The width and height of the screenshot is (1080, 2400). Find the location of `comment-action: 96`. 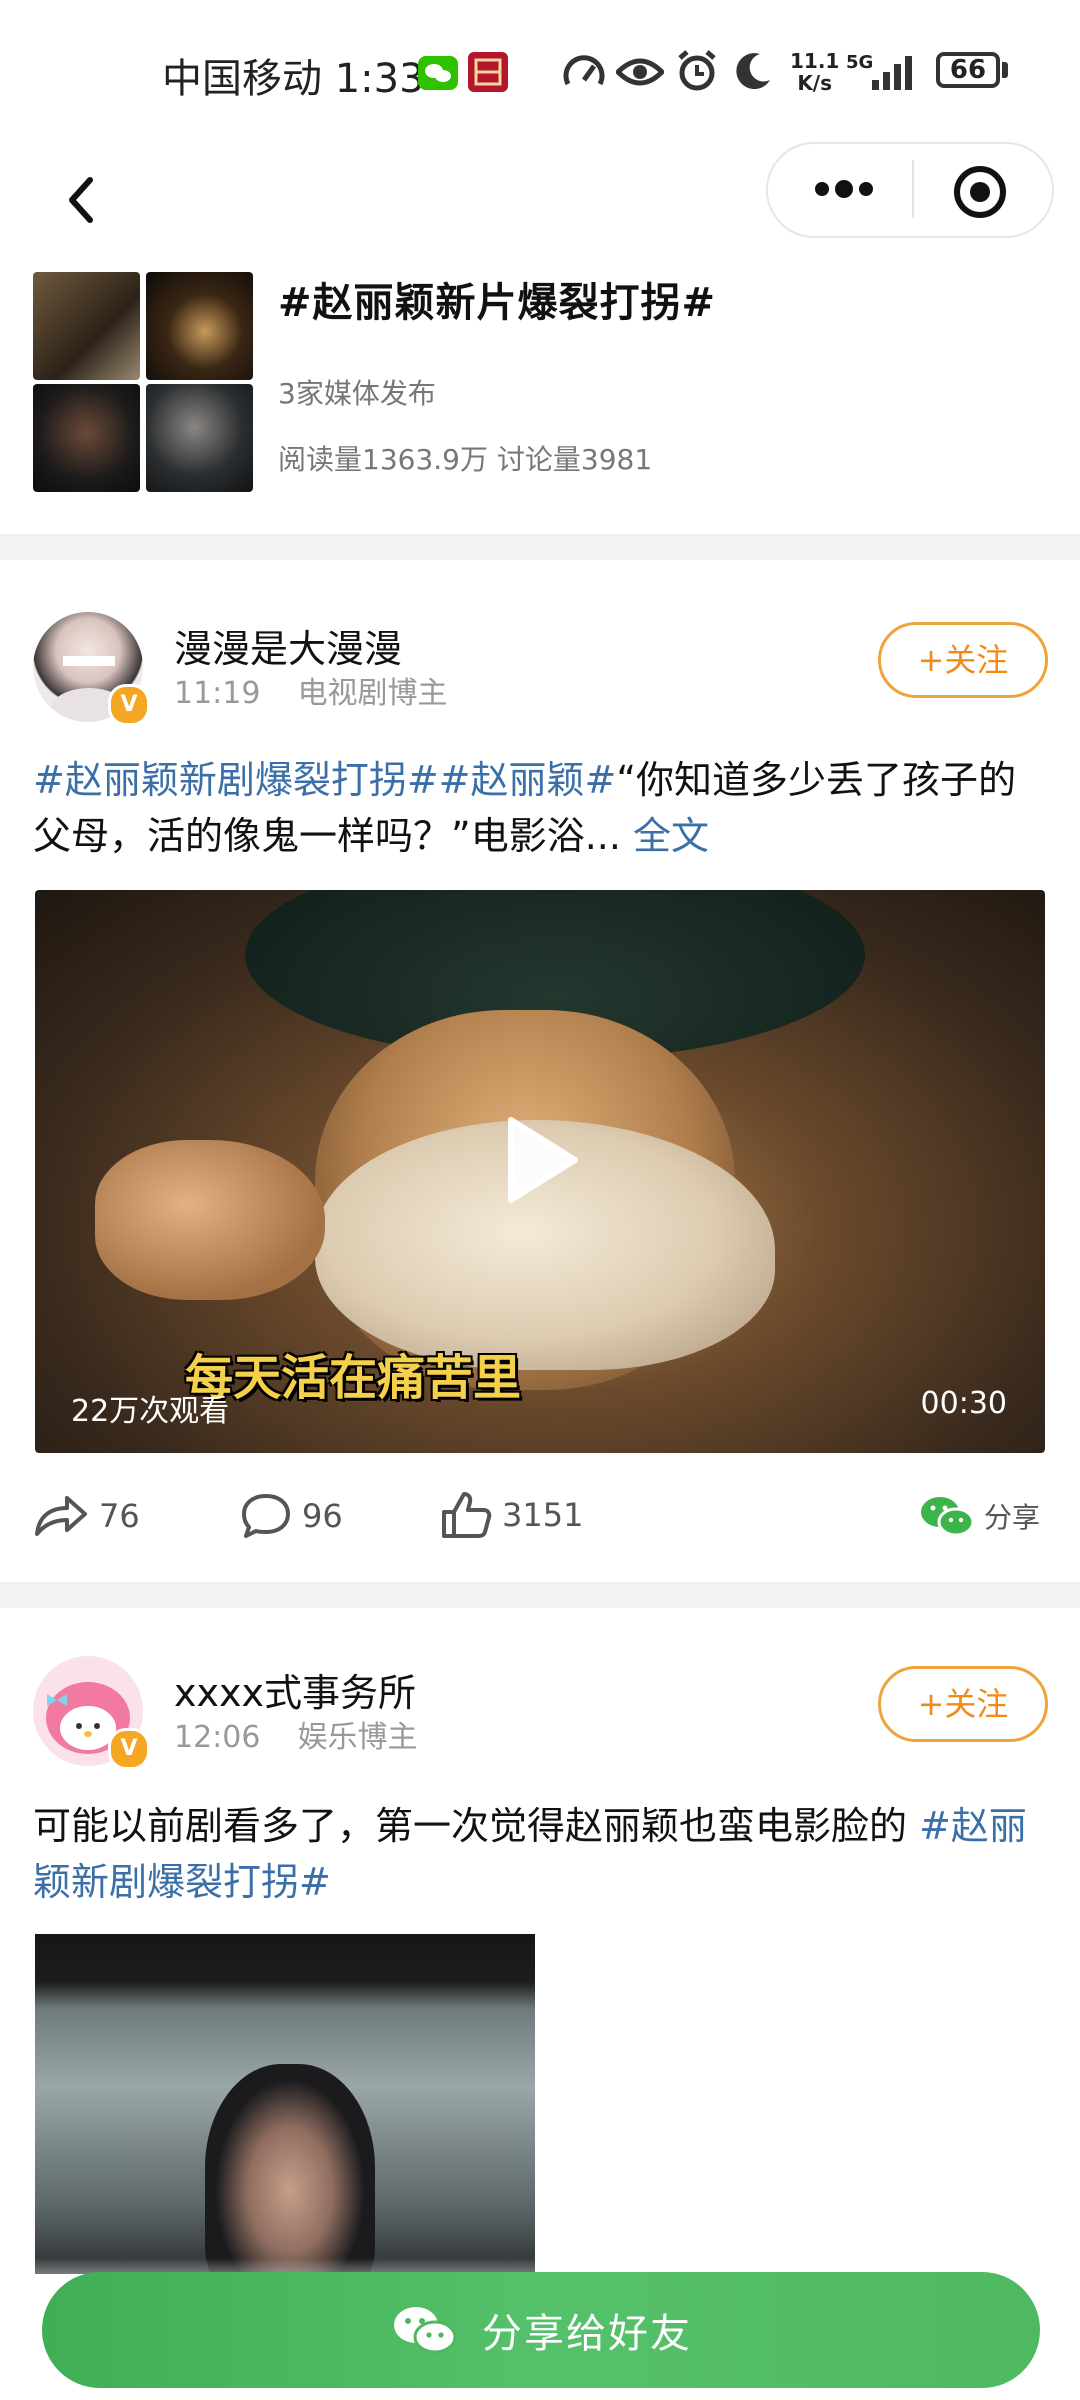

comment-action: 96 is located at coordinates (291, 1516).